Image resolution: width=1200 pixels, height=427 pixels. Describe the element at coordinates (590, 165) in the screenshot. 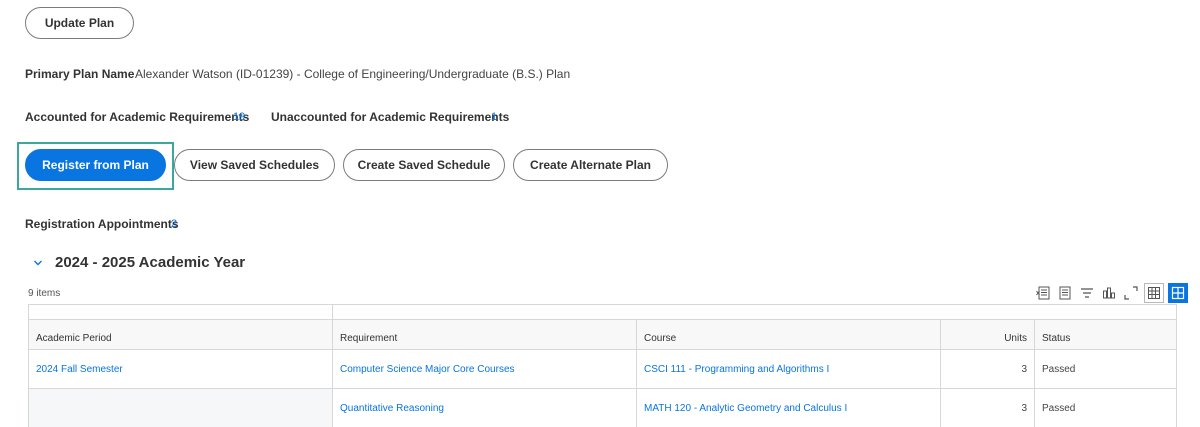

I see `create-alternate-plan-button: Create Alternate Plan` at that location.